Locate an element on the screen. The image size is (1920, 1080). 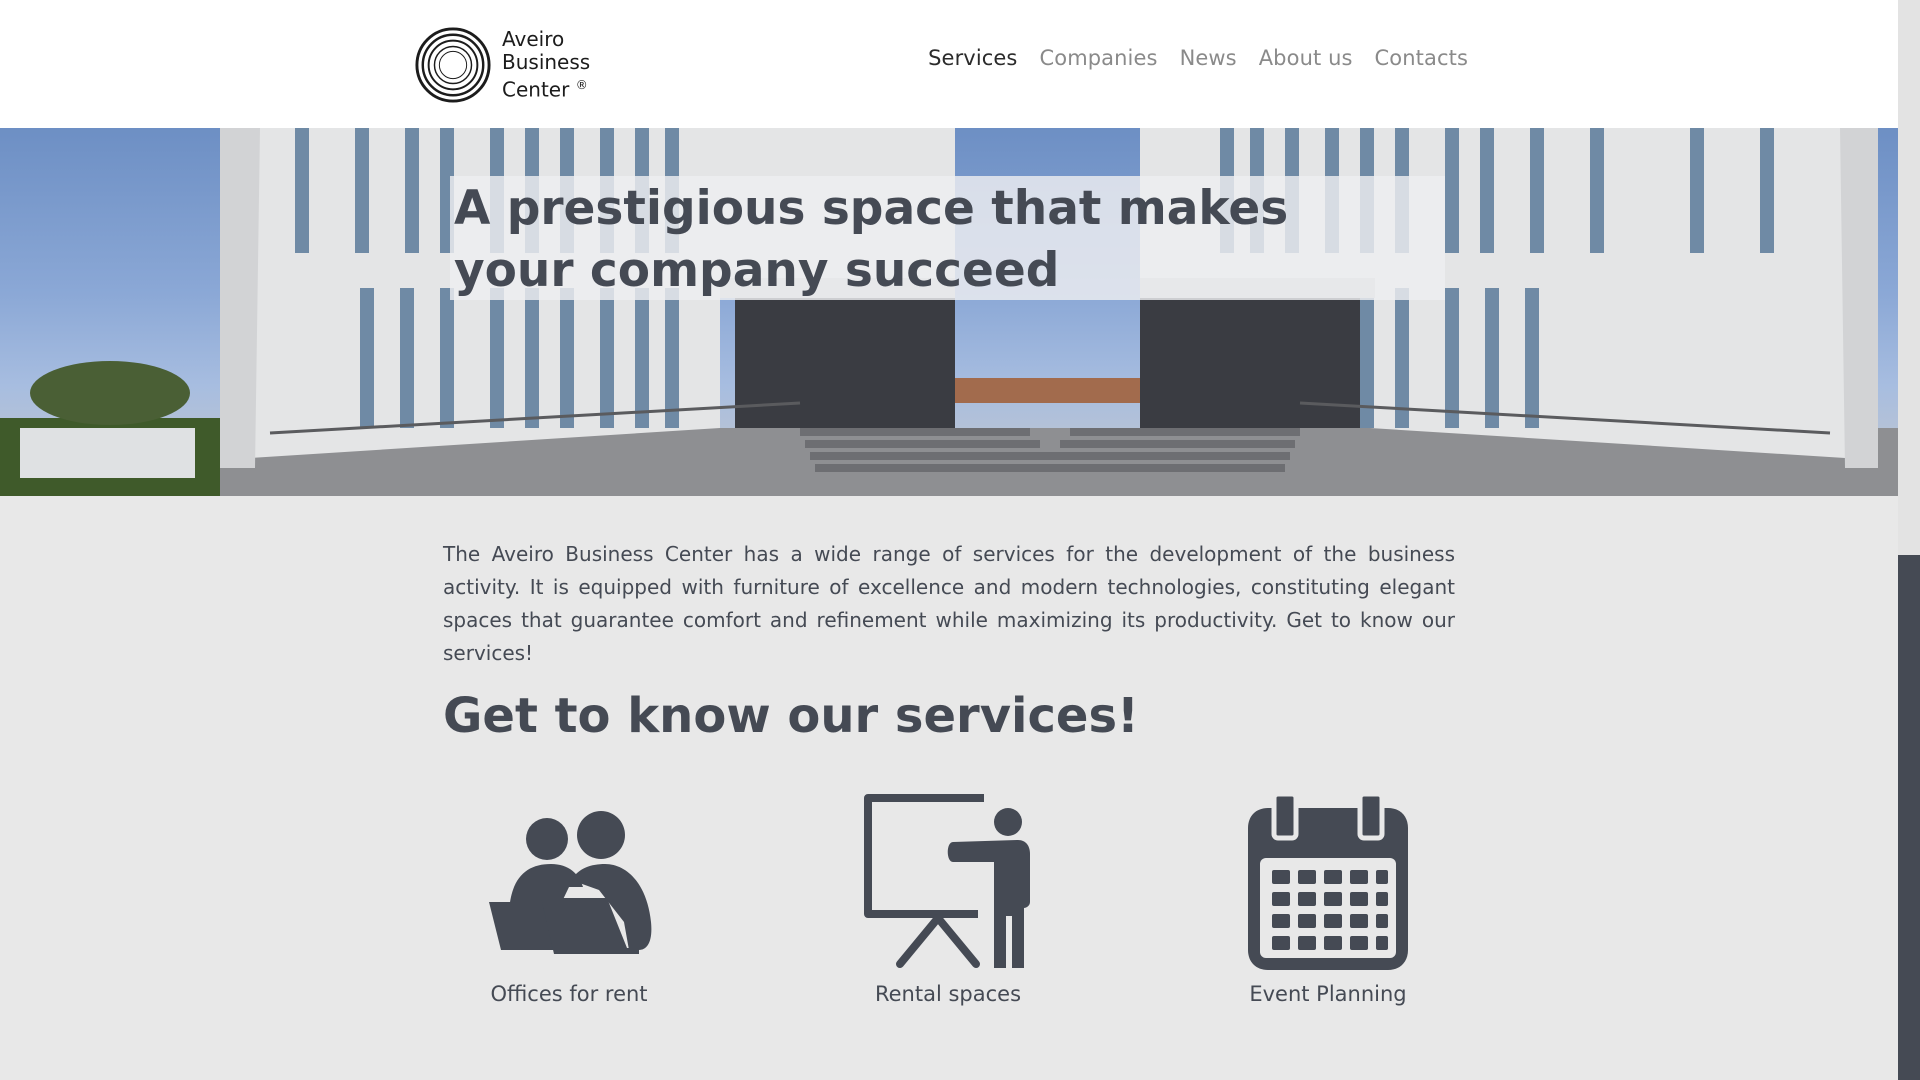
service-rental-spaces: Rental spaces is located at coordinates (948, 899).